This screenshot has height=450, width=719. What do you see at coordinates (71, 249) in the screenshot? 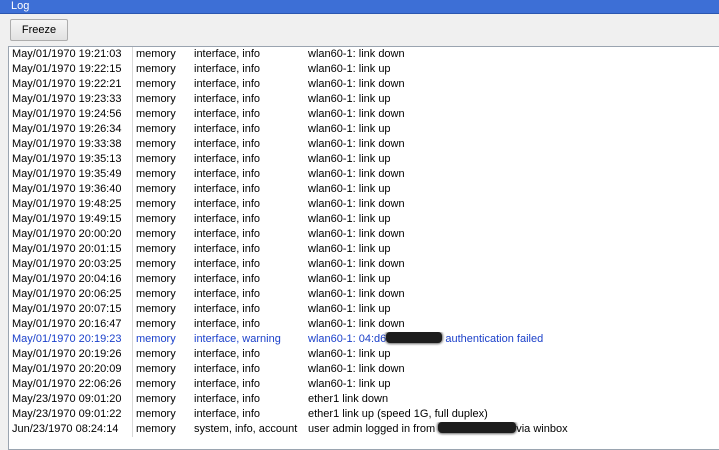
I see `log-time: May/01/1970 20:01:15` at bounding box center [71, 249].